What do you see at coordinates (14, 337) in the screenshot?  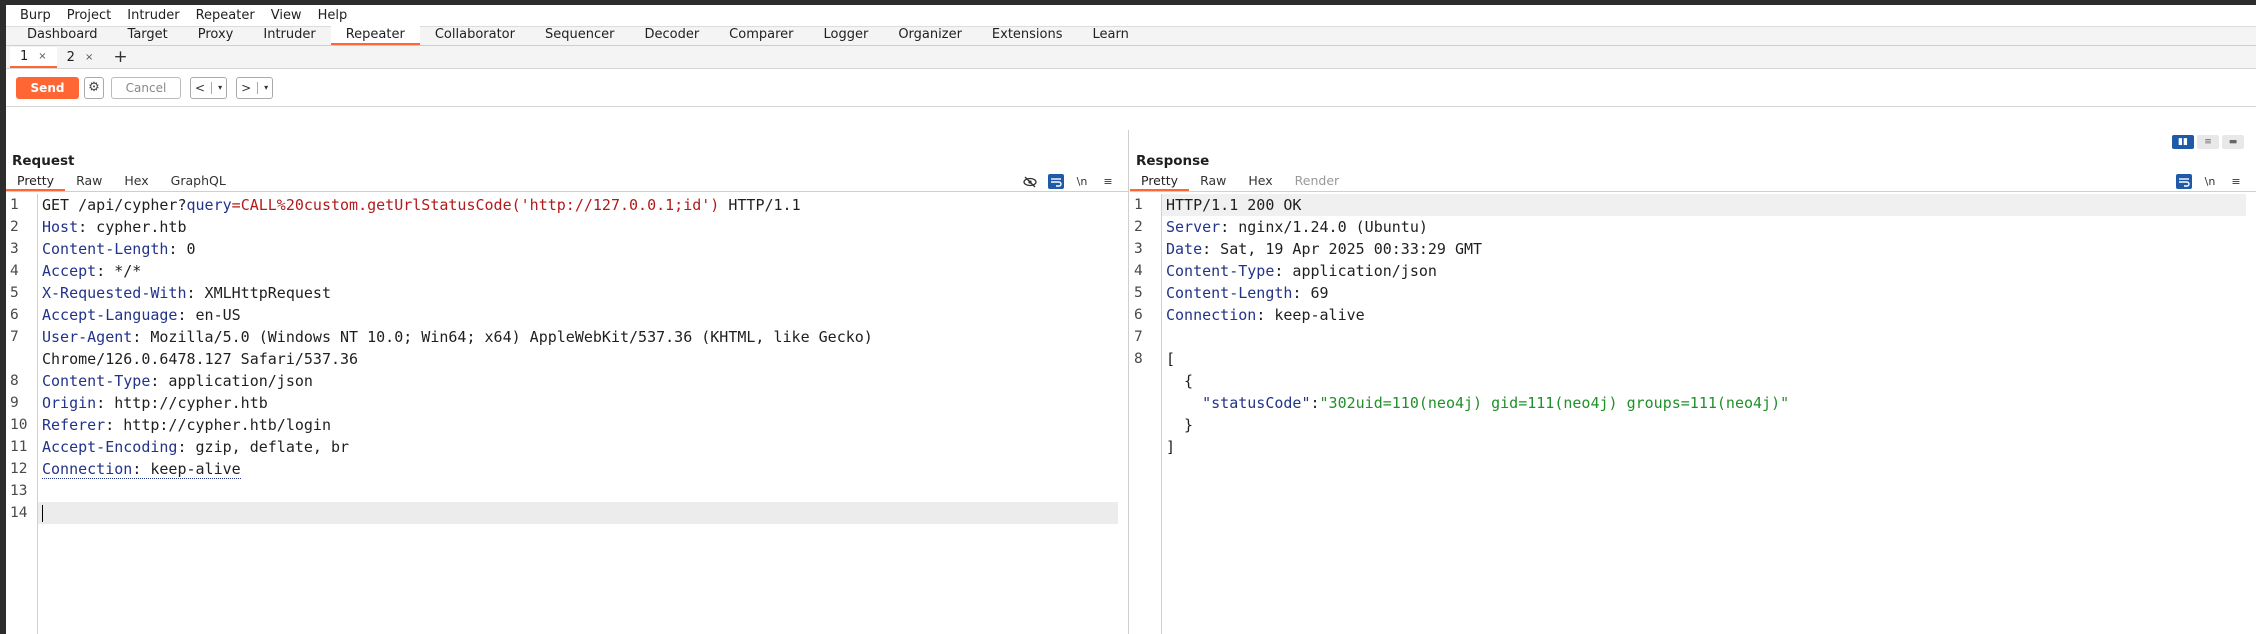 I see `line-number: 7` at bounding box center [14, 337].